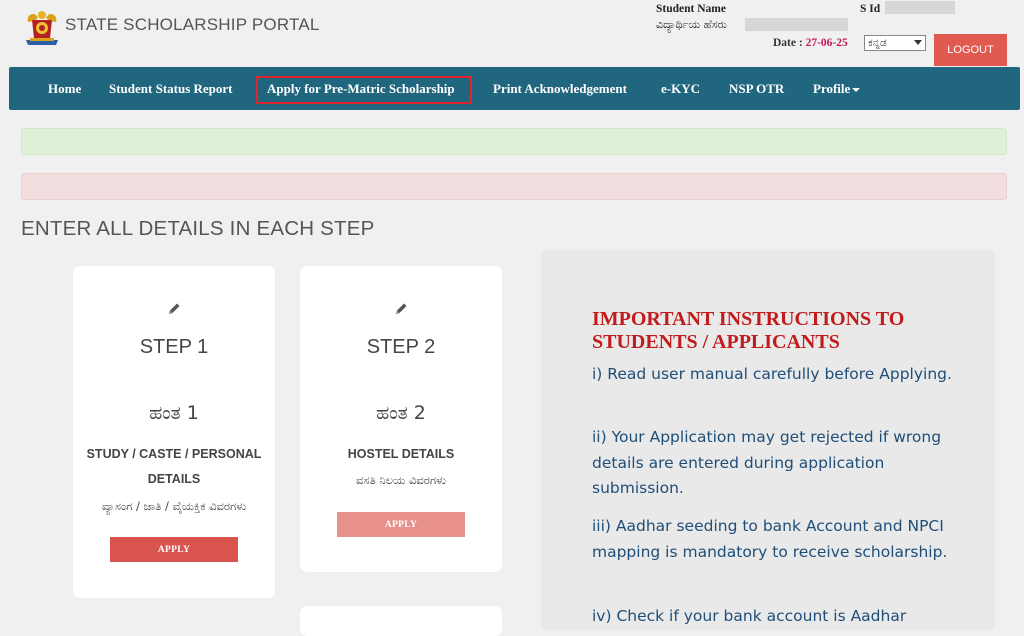  I want to click on date-value: 27-06-25, so click(826, 43).